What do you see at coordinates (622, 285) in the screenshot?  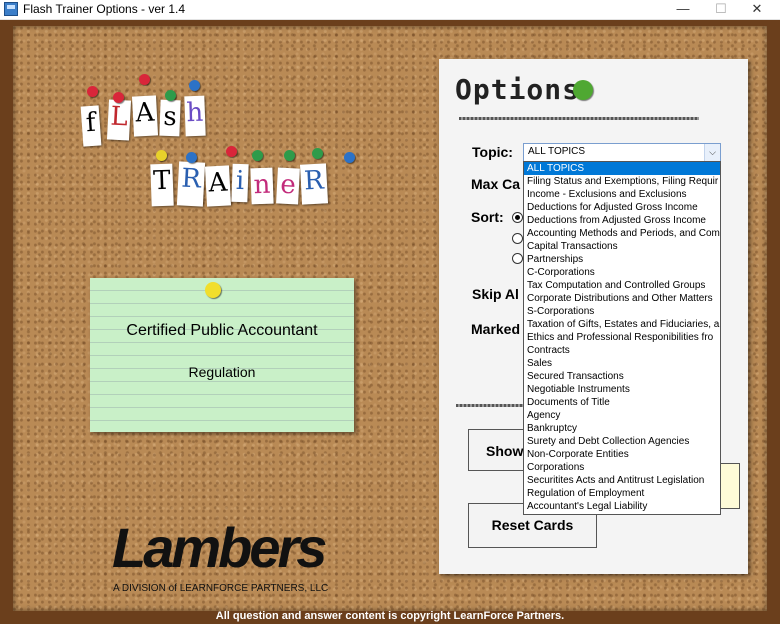 I see `topic-option: Tax Computation and Controlled Groups` at bounding box center [622, 285].